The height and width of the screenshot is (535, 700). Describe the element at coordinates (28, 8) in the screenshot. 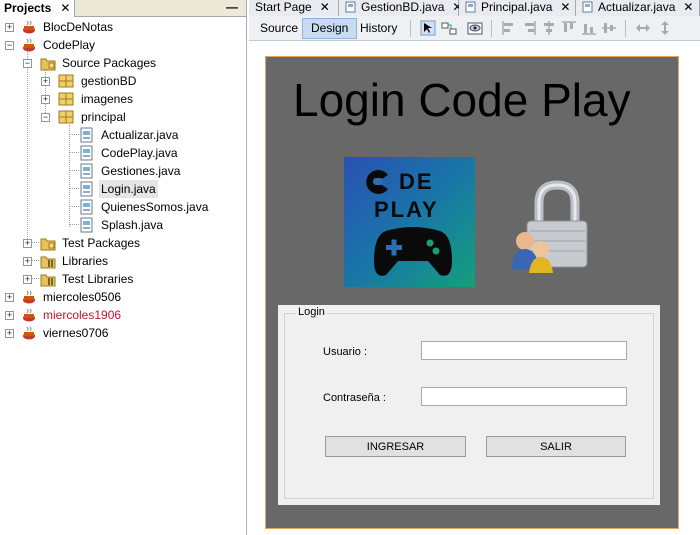

I see `projects-tab-label: Projects` at that location.